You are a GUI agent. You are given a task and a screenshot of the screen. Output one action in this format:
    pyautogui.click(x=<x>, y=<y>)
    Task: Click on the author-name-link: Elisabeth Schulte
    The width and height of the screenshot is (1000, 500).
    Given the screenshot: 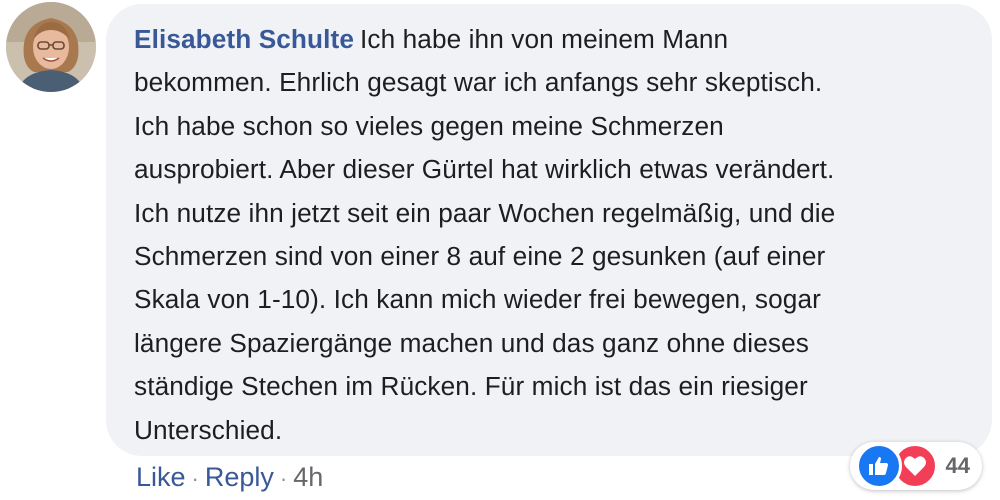 What is the action you would take?
    pyautogui.click(x=244, y=39)
    